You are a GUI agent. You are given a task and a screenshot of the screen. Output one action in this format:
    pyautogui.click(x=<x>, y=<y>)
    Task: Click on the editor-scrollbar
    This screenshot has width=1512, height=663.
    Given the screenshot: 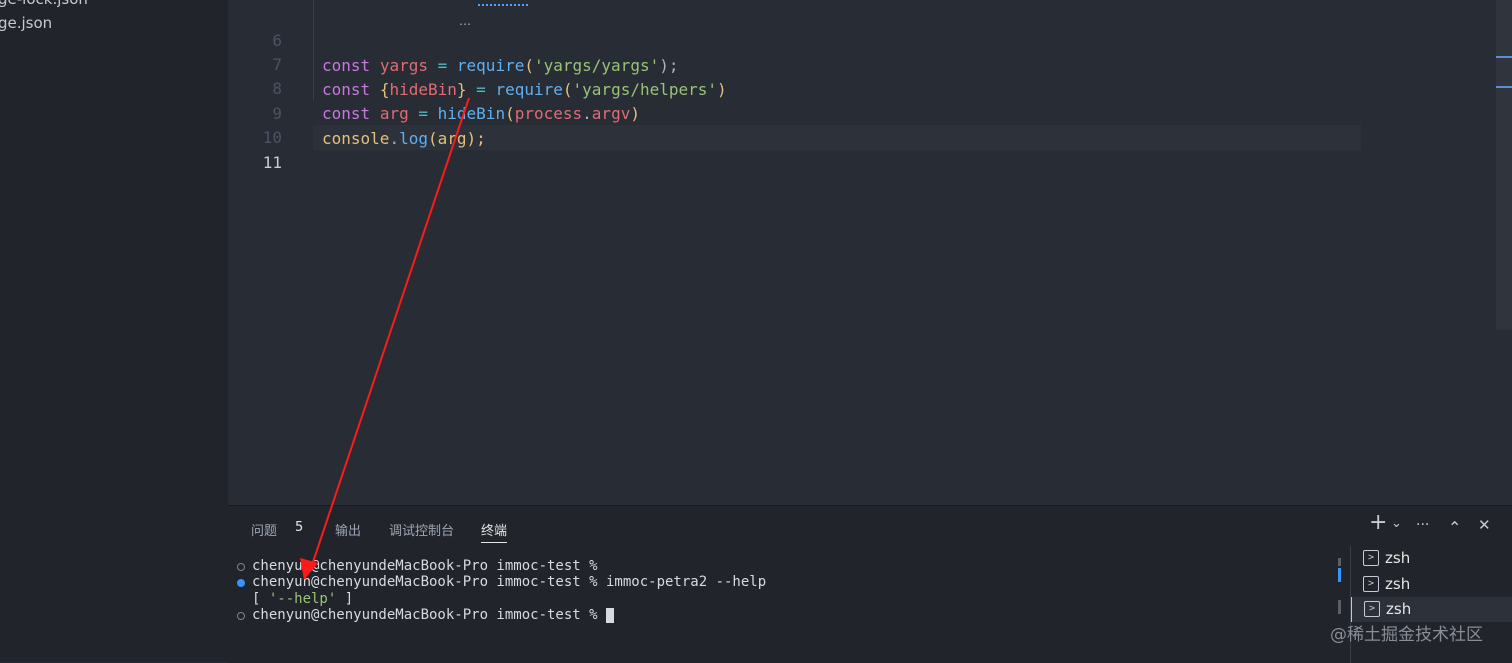 What is the action you would take?
    pyautogui.click(x=1504, y=165)
    